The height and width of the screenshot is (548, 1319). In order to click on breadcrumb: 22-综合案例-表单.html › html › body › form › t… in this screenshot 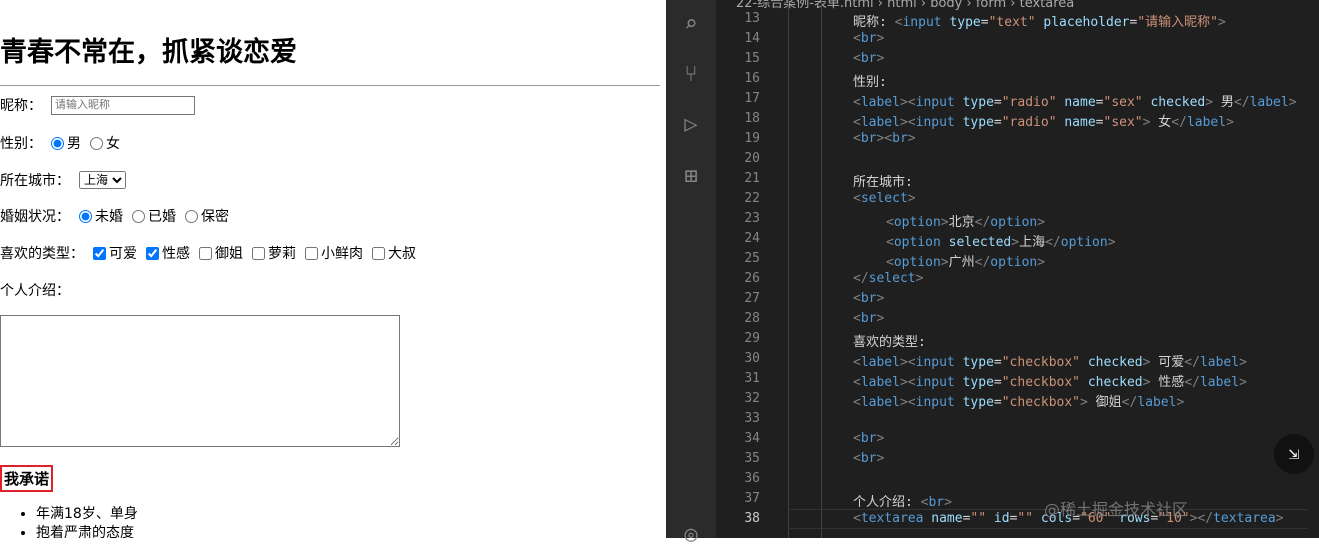, I will do `click(905, 5)`.